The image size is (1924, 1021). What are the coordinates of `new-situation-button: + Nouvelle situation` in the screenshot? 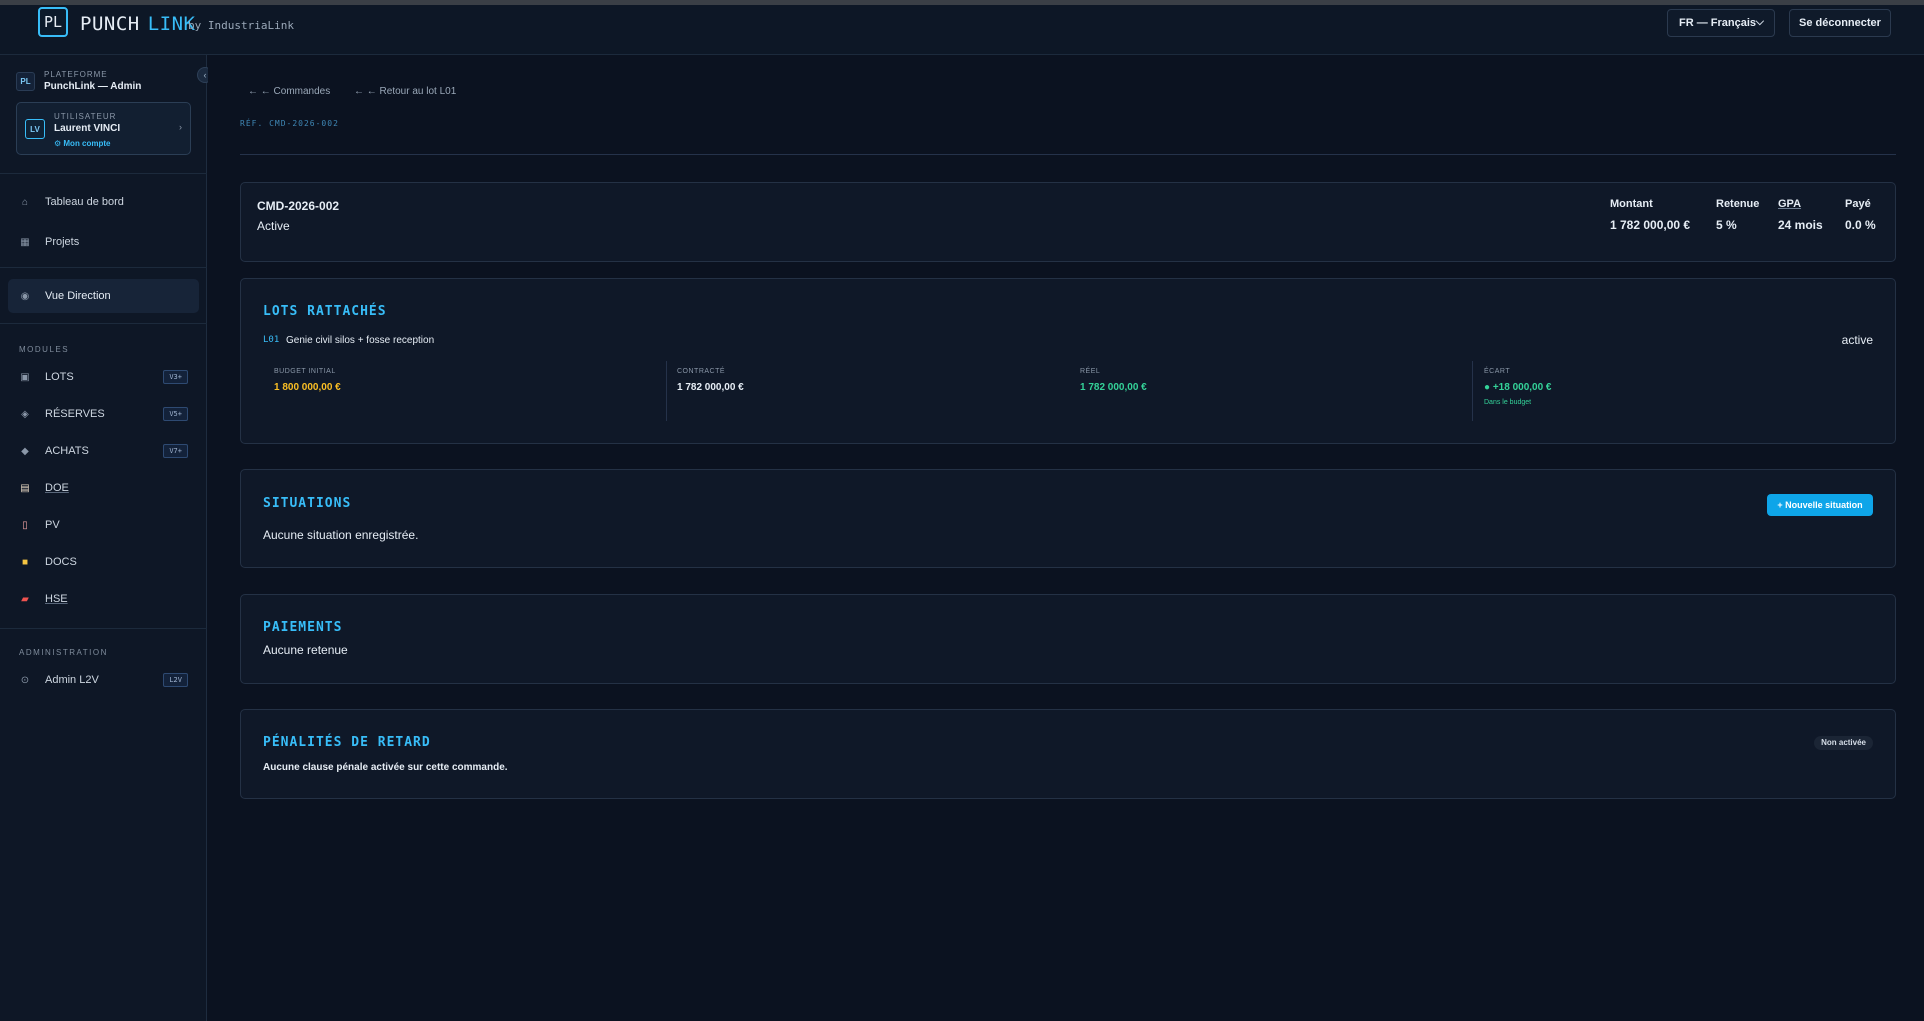 It's located at (1820, 505).